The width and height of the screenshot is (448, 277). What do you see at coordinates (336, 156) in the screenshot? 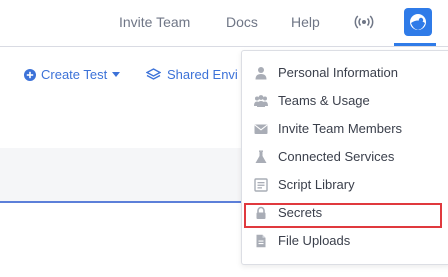
I see `menu-item-label: Connected Services` at bounding box center [336, 156].